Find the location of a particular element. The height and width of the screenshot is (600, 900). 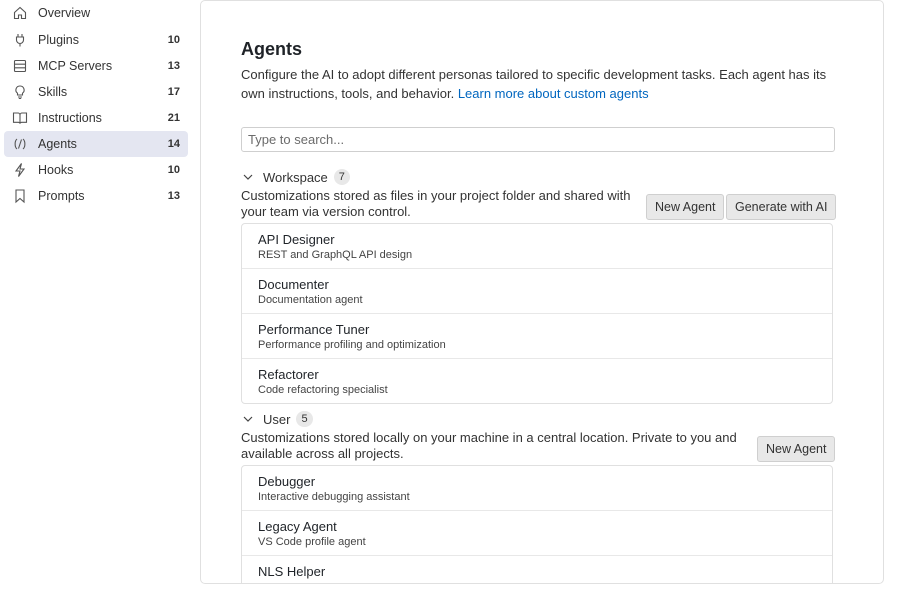

sidebar-item-label: Prompts is located at coordinates (61, 196).